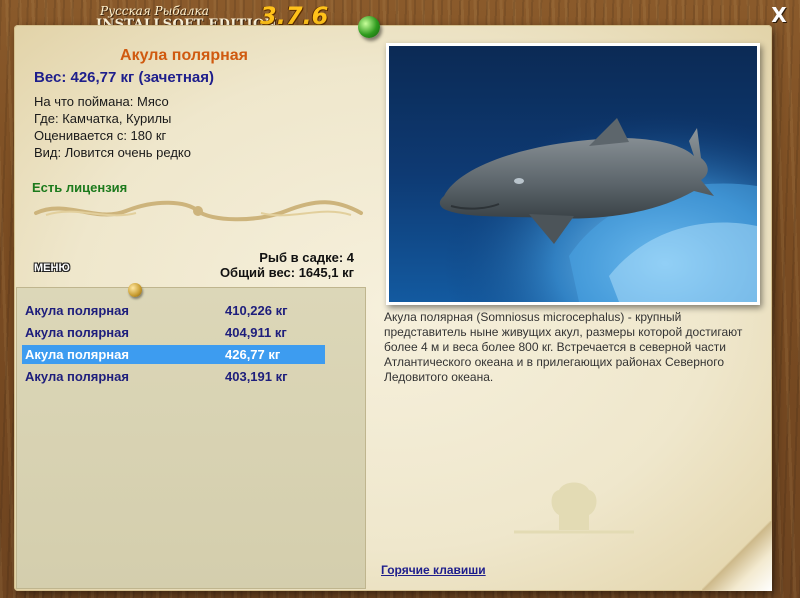  I want to click on list-item: Акула полярная 404,911 кг, so click(173, 332).